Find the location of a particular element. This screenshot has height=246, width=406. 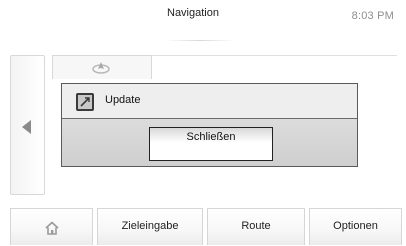

update-icon is located at coordinates (85, 102).